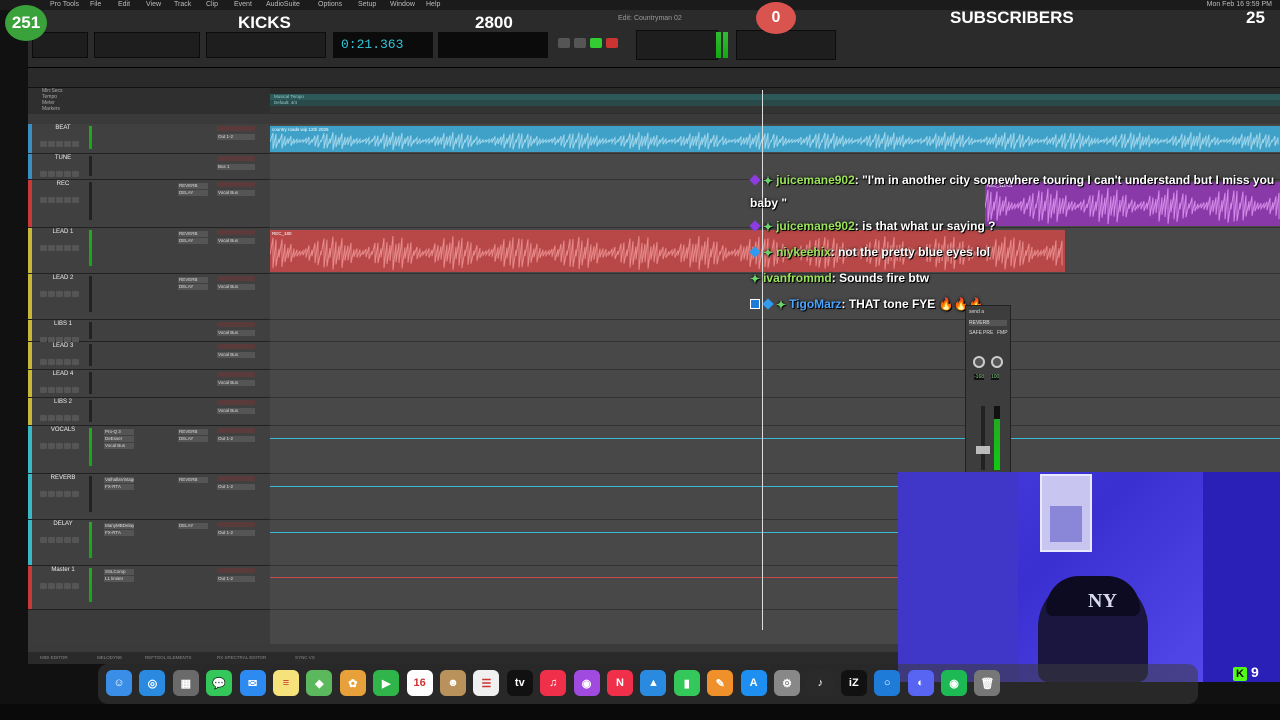 The image size is (1280, 720). What do you see at coordinates (63, 278) in the screenshot?
I see `track-name: LEAD 2` at bounding box center [63, 278].